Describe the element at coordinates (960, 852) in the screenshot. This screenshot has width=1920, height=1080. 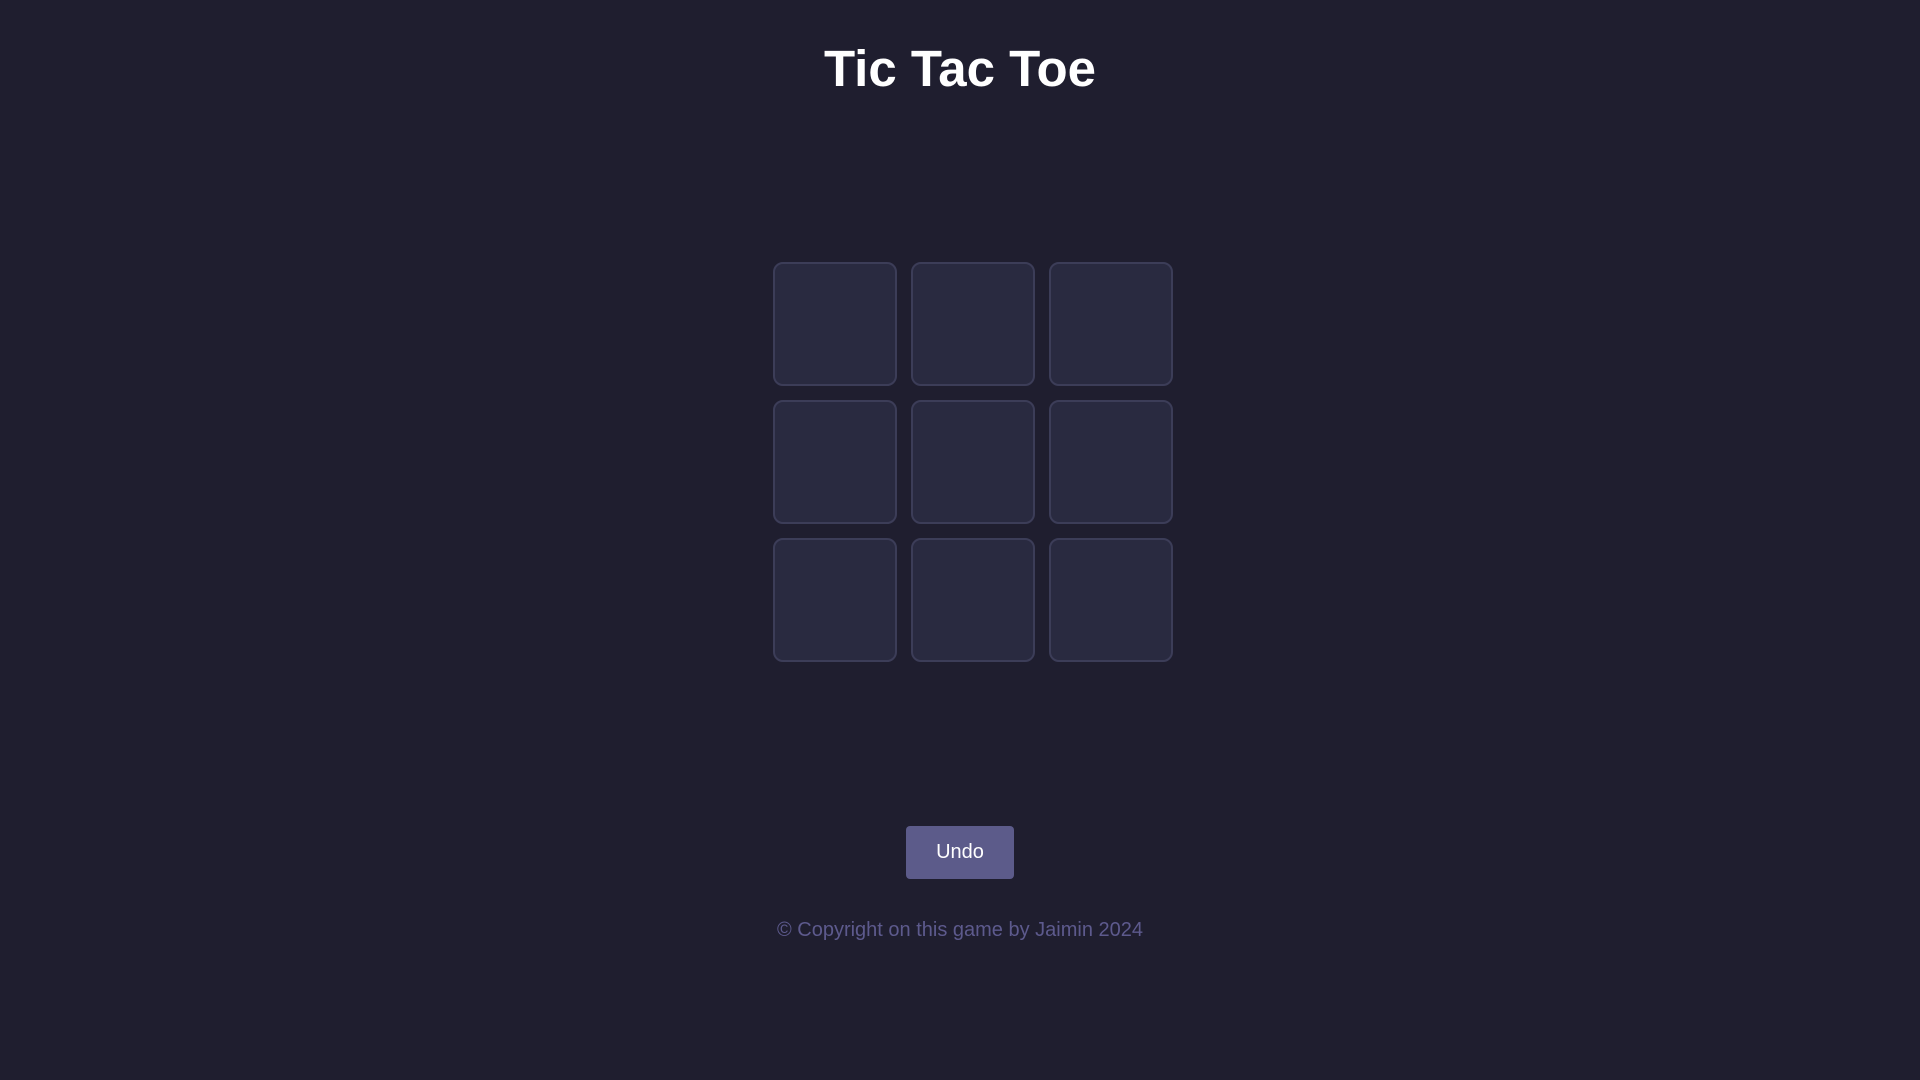
I see `undo-button: Undo` at that location.